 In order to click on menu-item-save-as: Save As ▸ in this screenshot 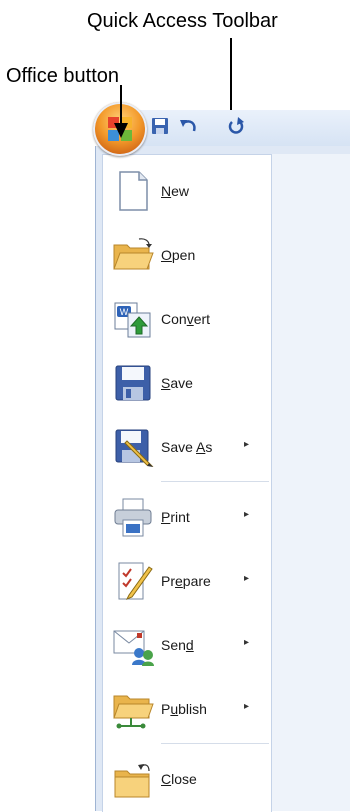, I will do `click(187, 447)`.